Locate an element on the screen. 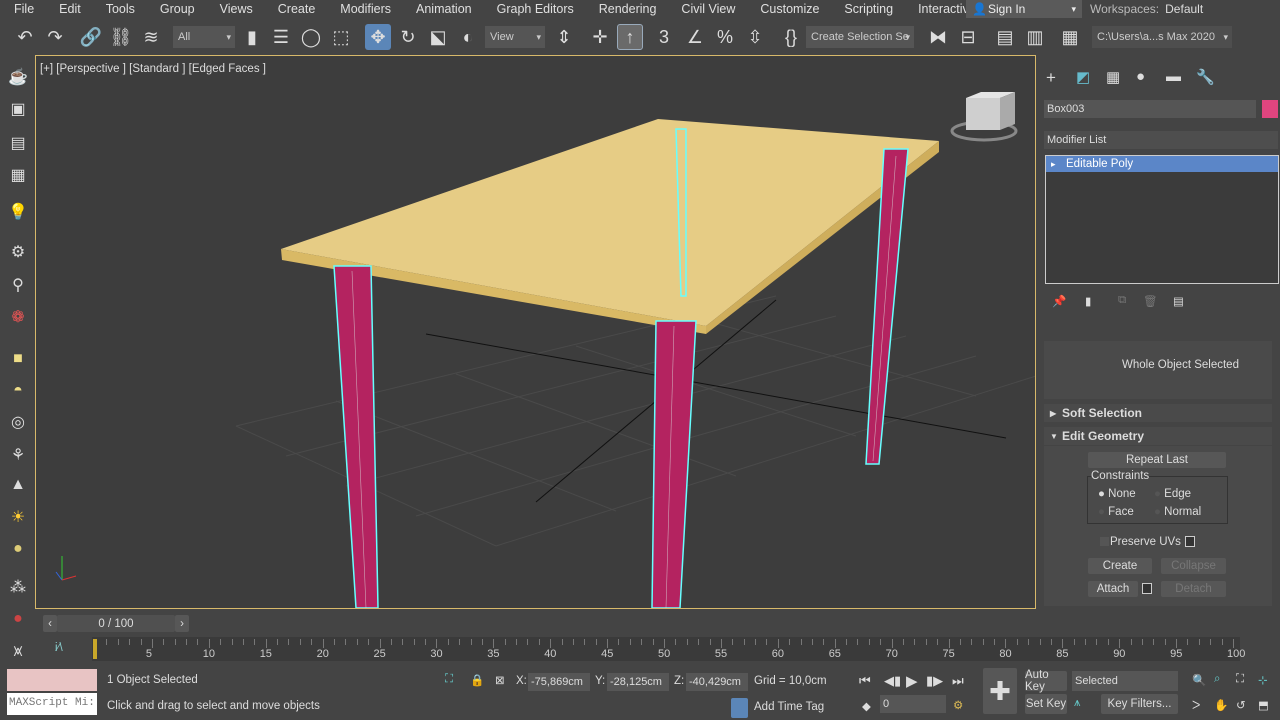  cone-icon: ▲ is located at coordinates (18, 485).